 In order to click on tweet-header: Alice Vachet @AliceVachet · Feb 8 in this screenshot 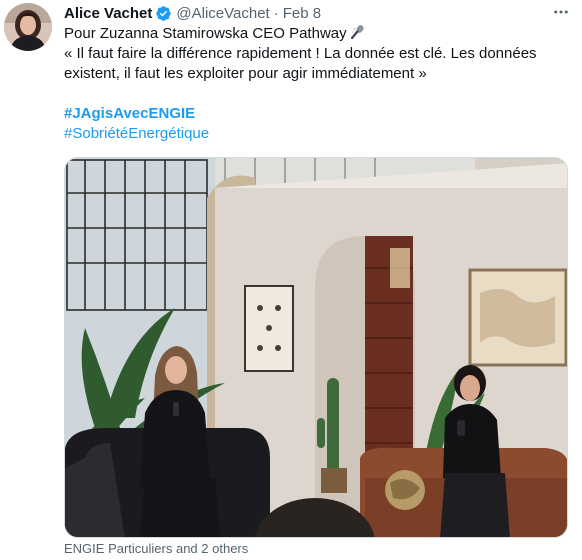, I will do `click(318, 13)`.